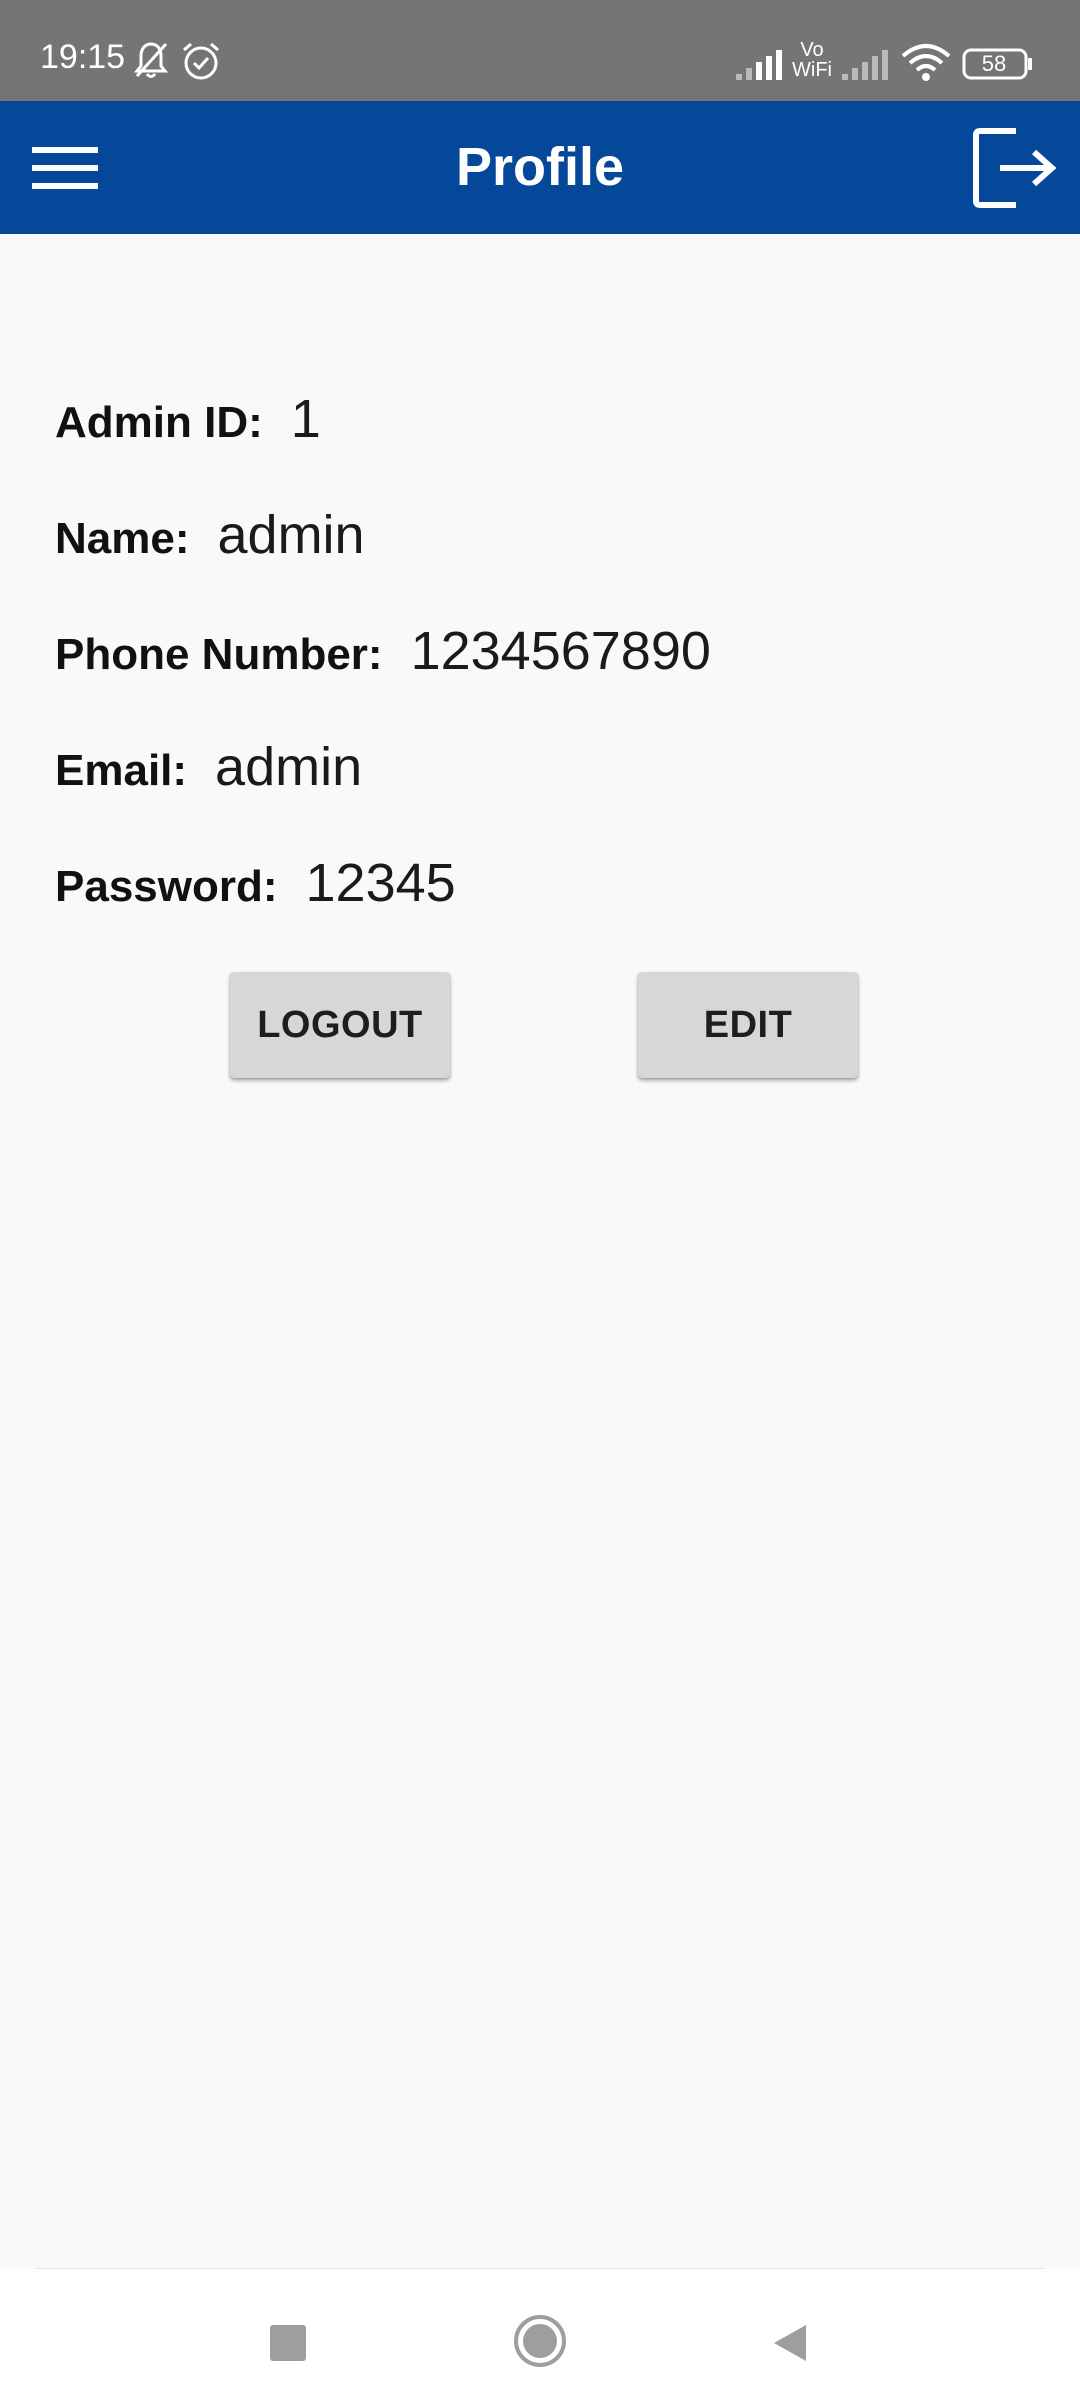 This screenshot has width=1080, height=2400. What do you see at coordinates (209, 766) in the screenshot?
I see `email-row: Email: admin` at bounding box center [209, 766].